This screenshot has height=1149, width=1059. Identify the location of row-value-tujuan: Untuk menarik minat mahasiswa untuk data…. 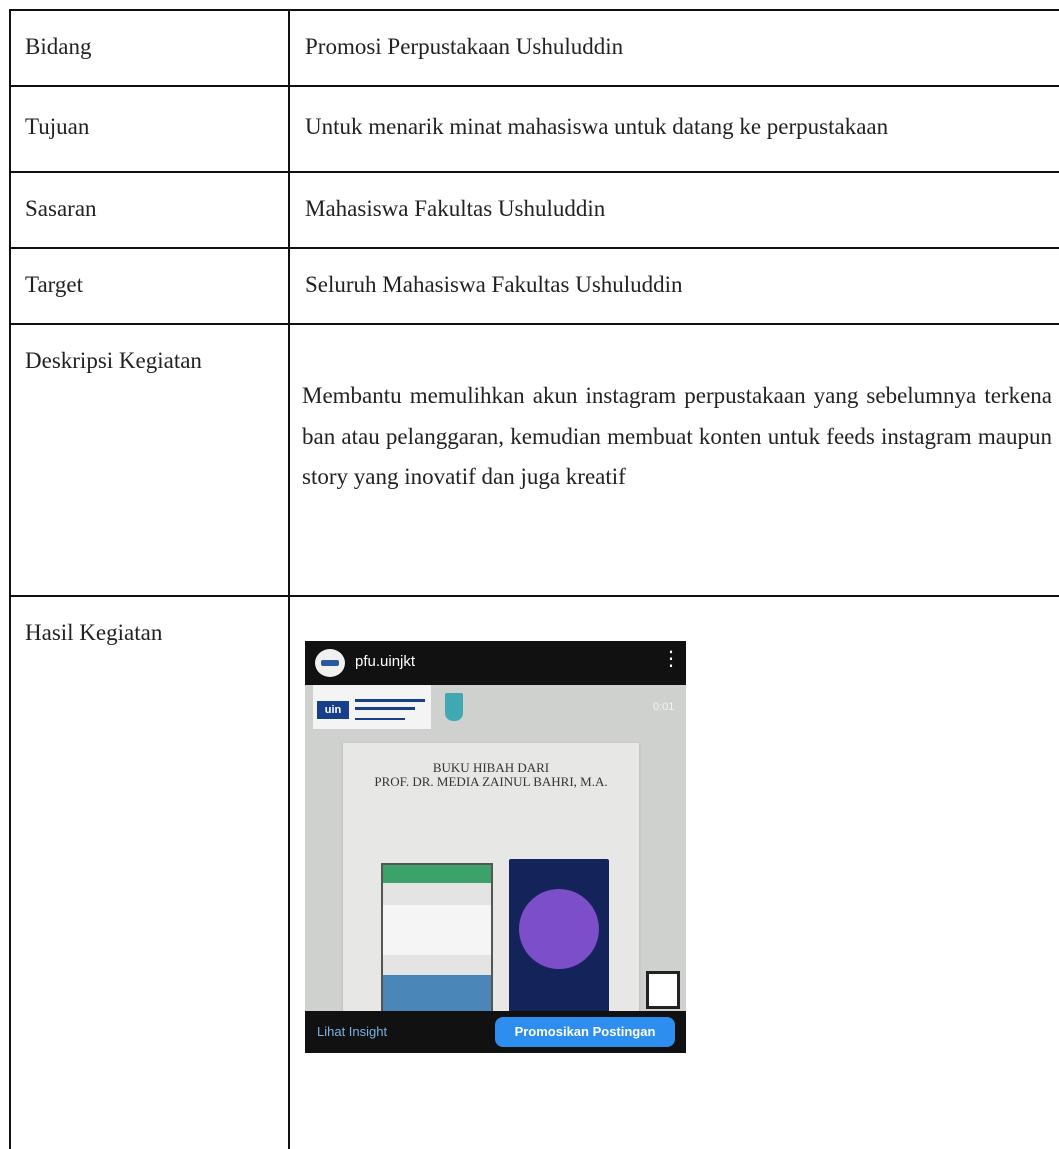
(597, 126).